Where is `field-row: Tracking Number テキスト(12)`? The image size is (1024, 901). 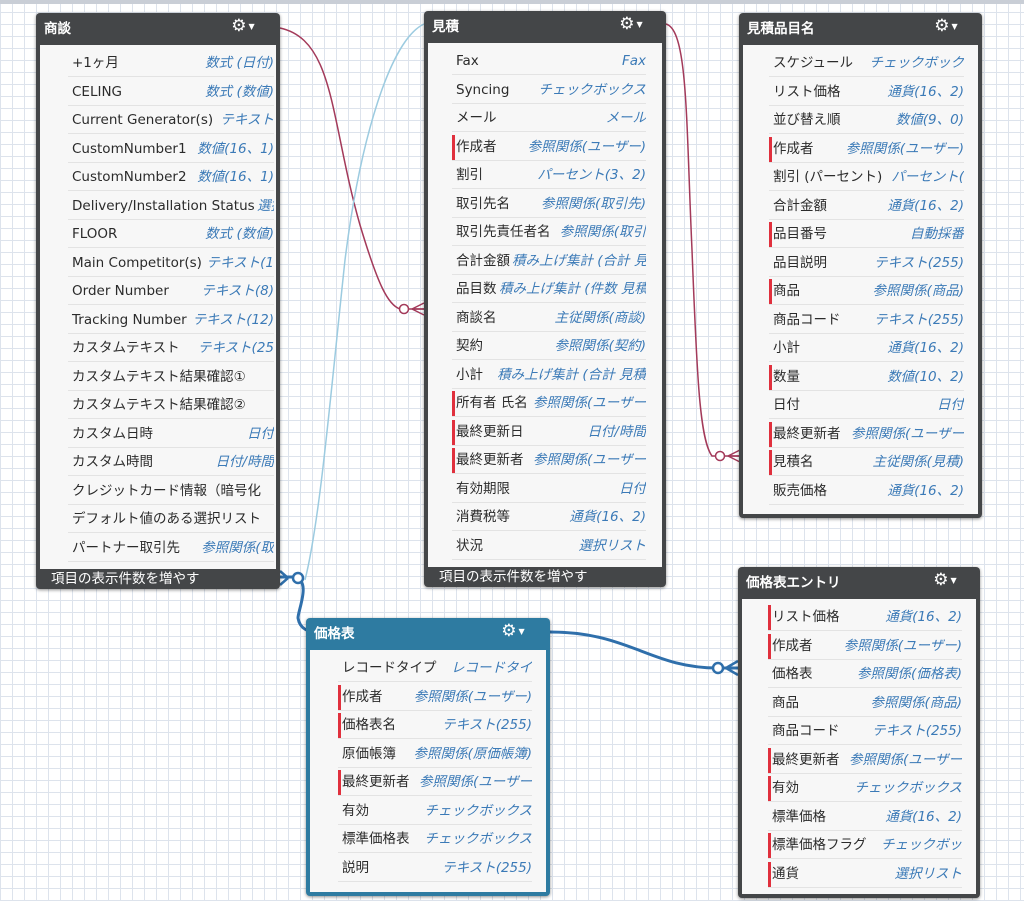 field-row: Tracking Number テキスト(12) is located at coordinates (171, 320).